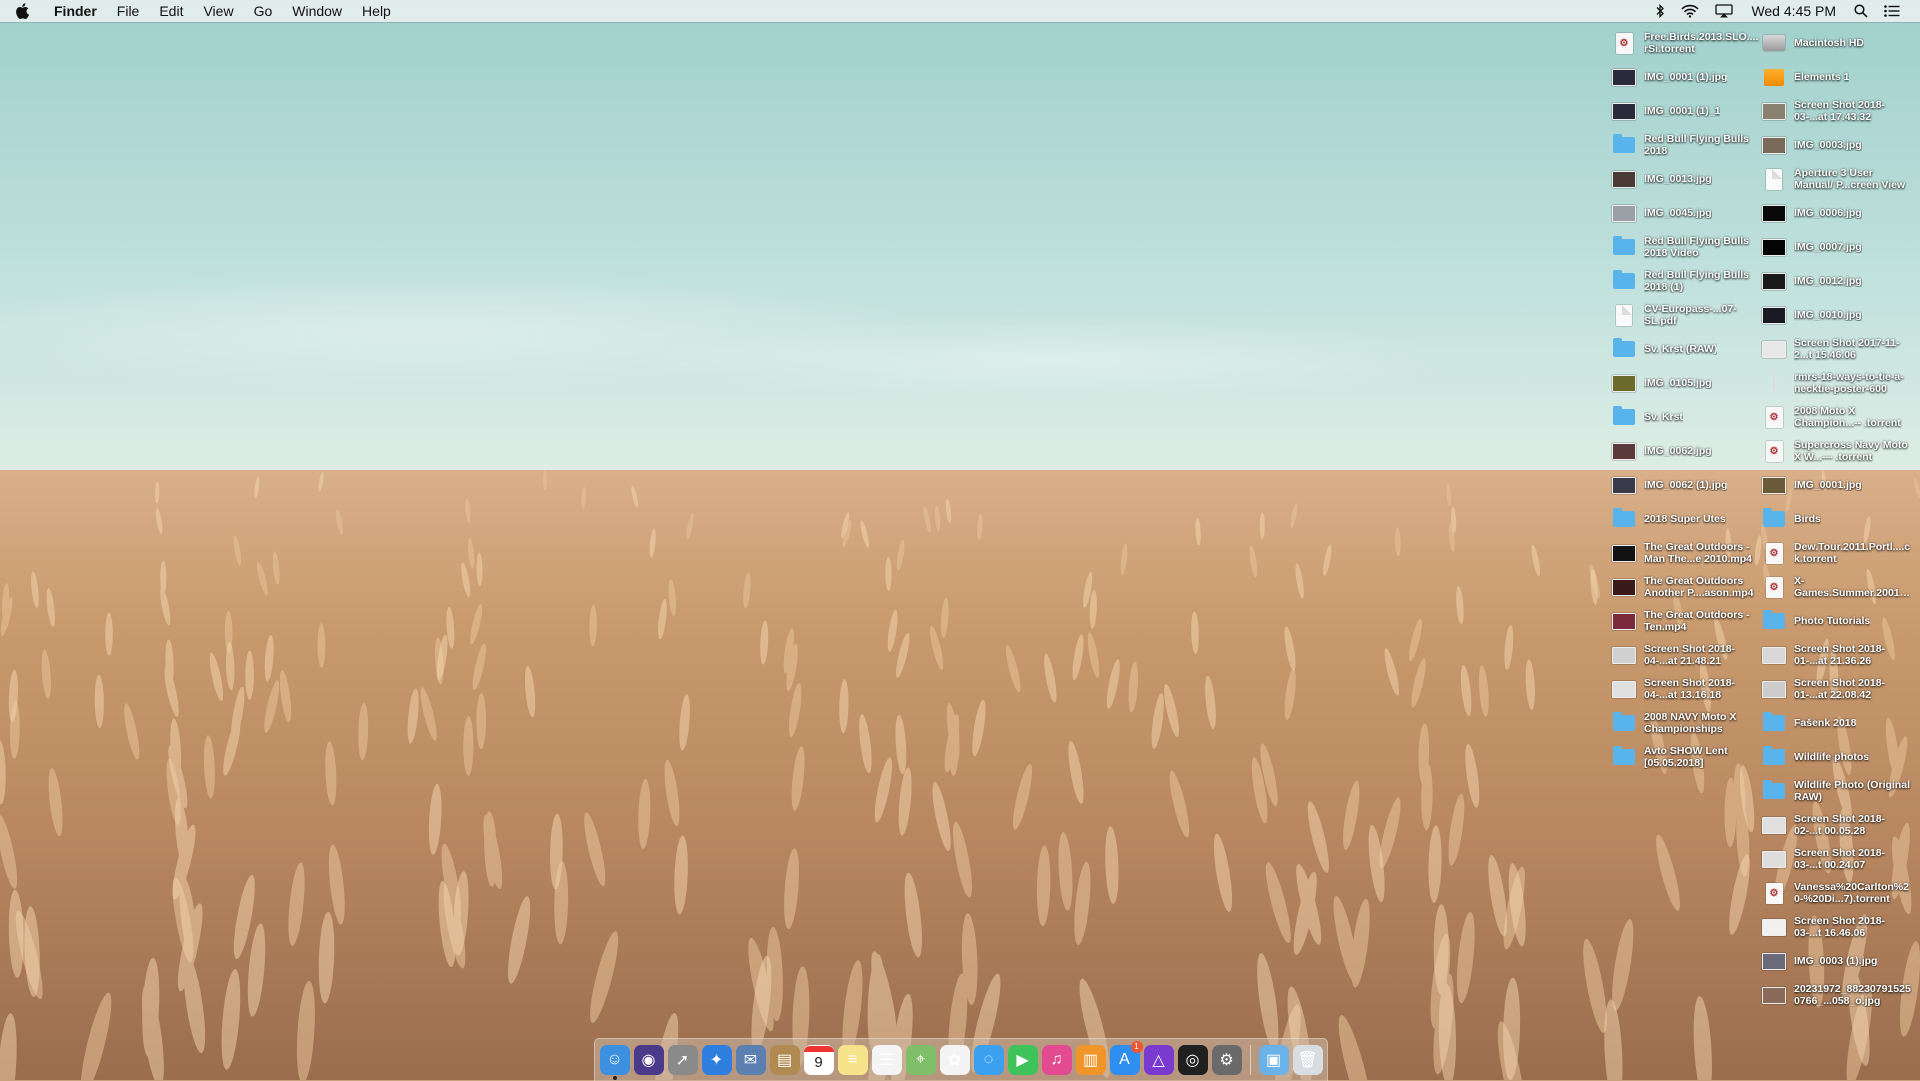  What do you see at coordinates (1688, 451) in the screenshot?
I see `desktop-item: IMG_0062.jpg` at bounding box center [1688, 451].